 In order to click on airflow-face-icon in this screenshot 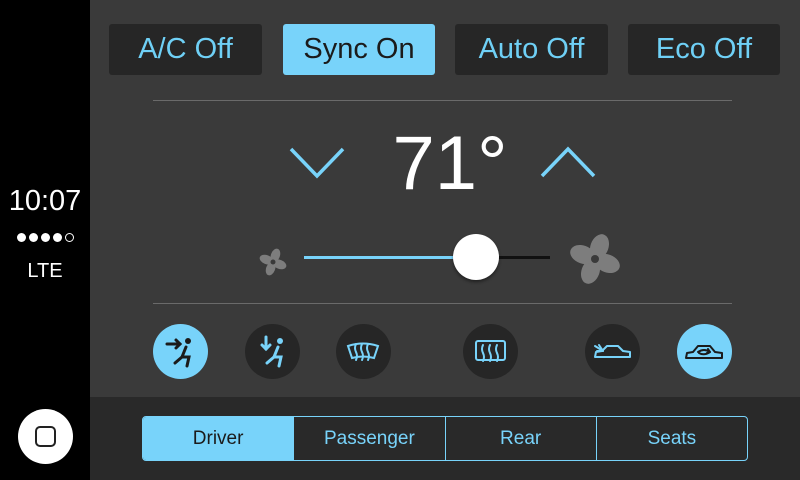, I will do `click(178, 353)`.